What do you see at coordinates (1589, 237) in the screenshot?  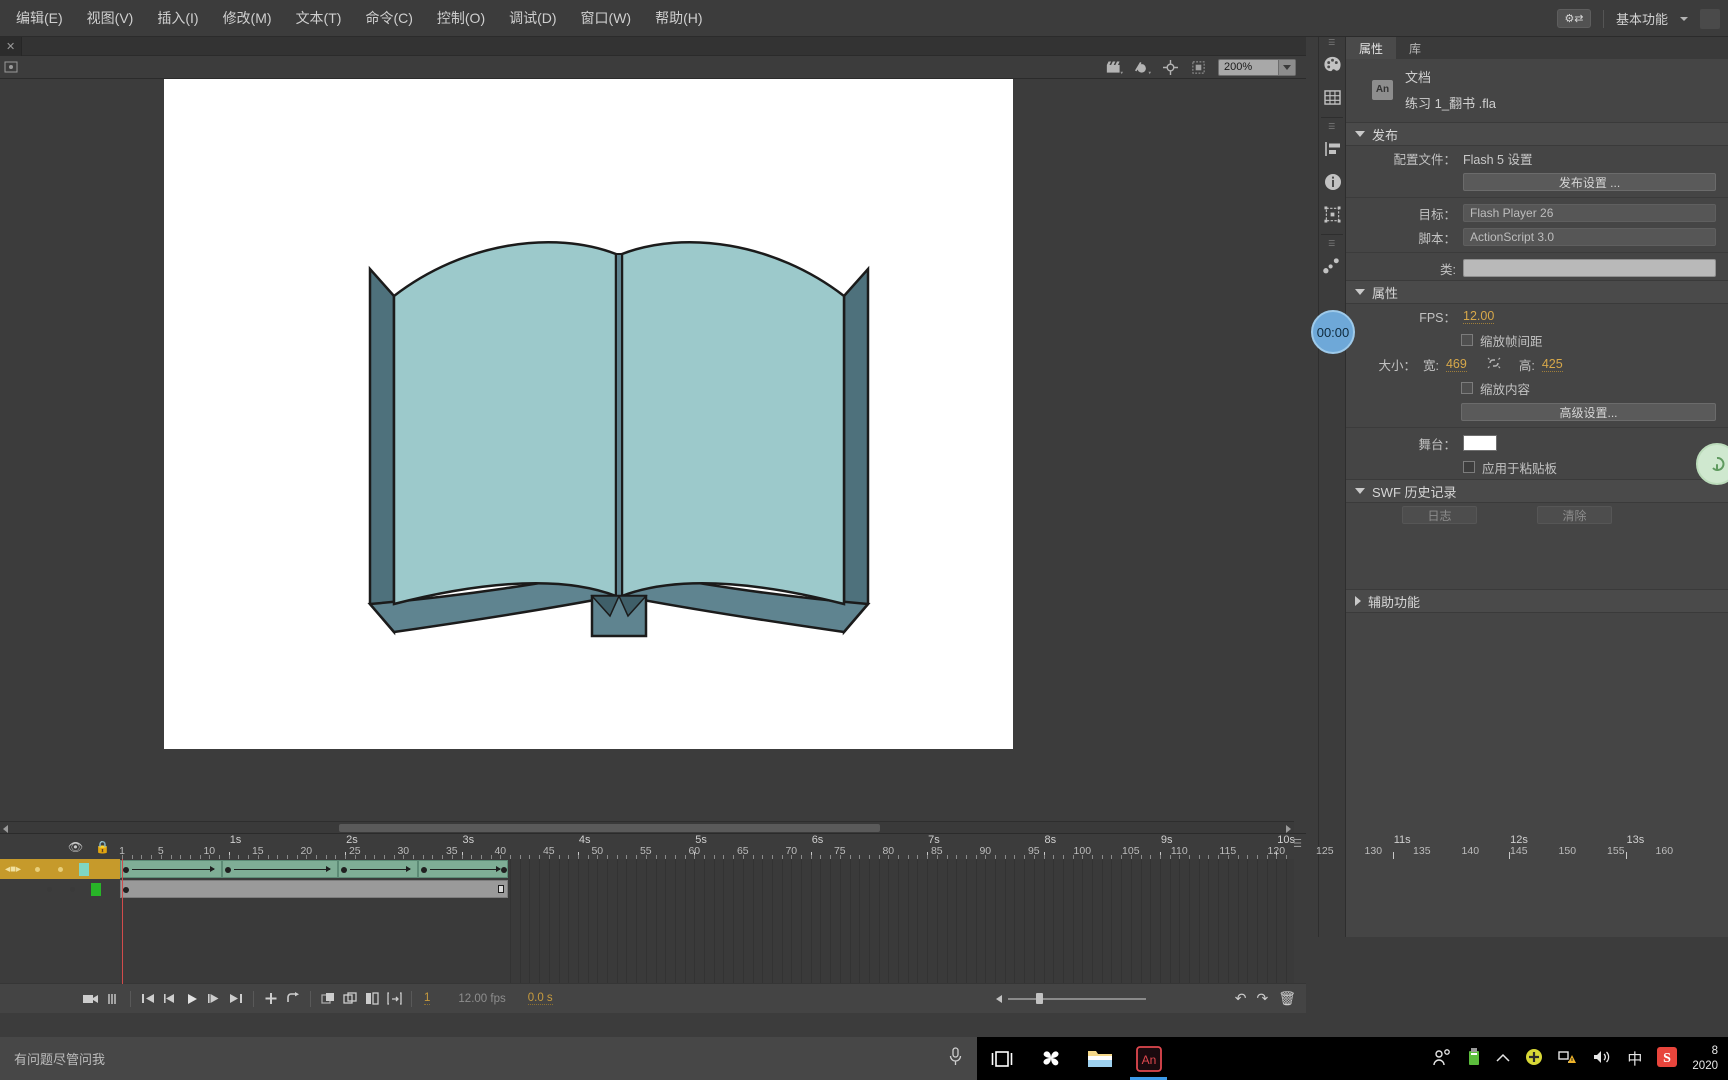 I see `script-select: ActionScript 3.0` at bounding box center [1589, 237].